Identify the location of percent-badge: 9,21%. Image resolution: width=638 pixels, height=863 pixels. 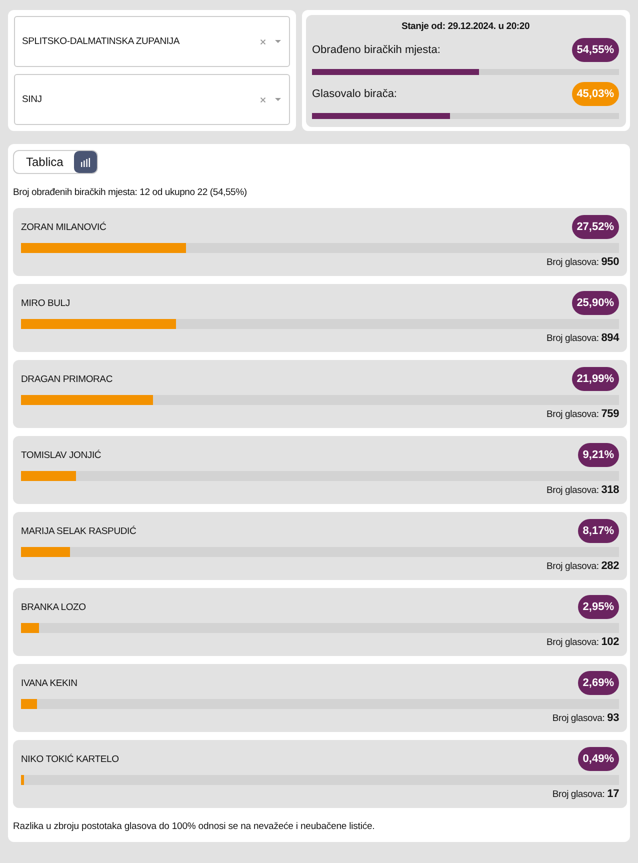
(598, 455).